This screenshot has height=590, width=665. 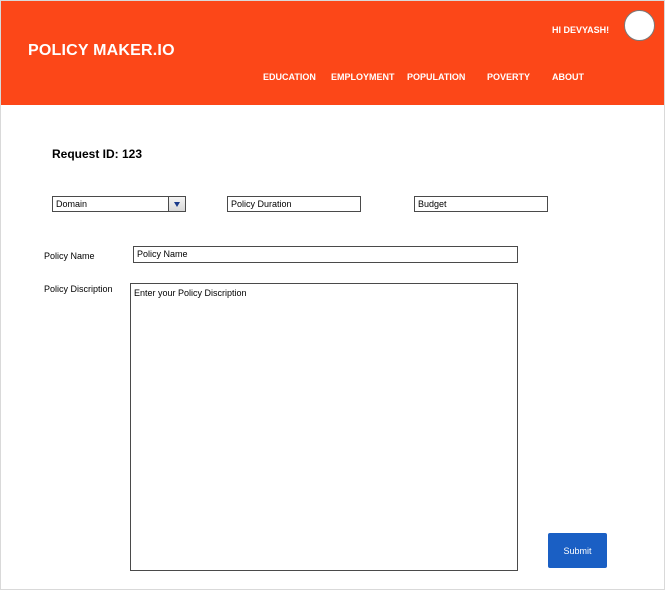 I want to click on policy-description-placeholder: Enter your Policy Discription, so click(x=190, y=293).